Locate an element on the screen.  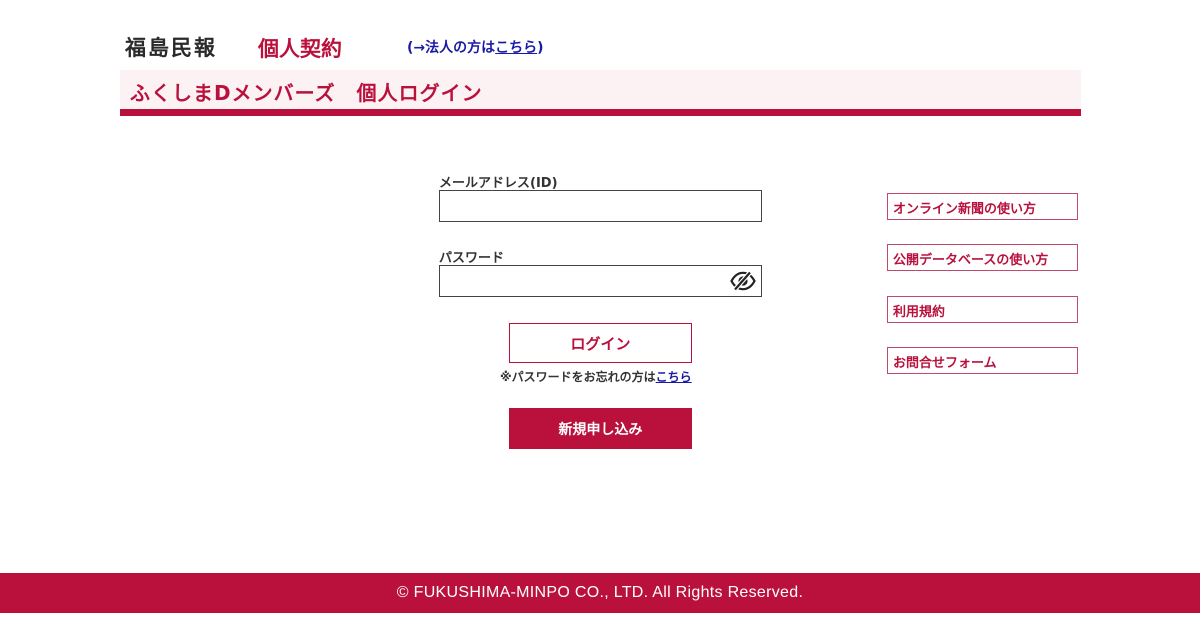
forgot-password-link: こちら is located at coordinates (674, 377).